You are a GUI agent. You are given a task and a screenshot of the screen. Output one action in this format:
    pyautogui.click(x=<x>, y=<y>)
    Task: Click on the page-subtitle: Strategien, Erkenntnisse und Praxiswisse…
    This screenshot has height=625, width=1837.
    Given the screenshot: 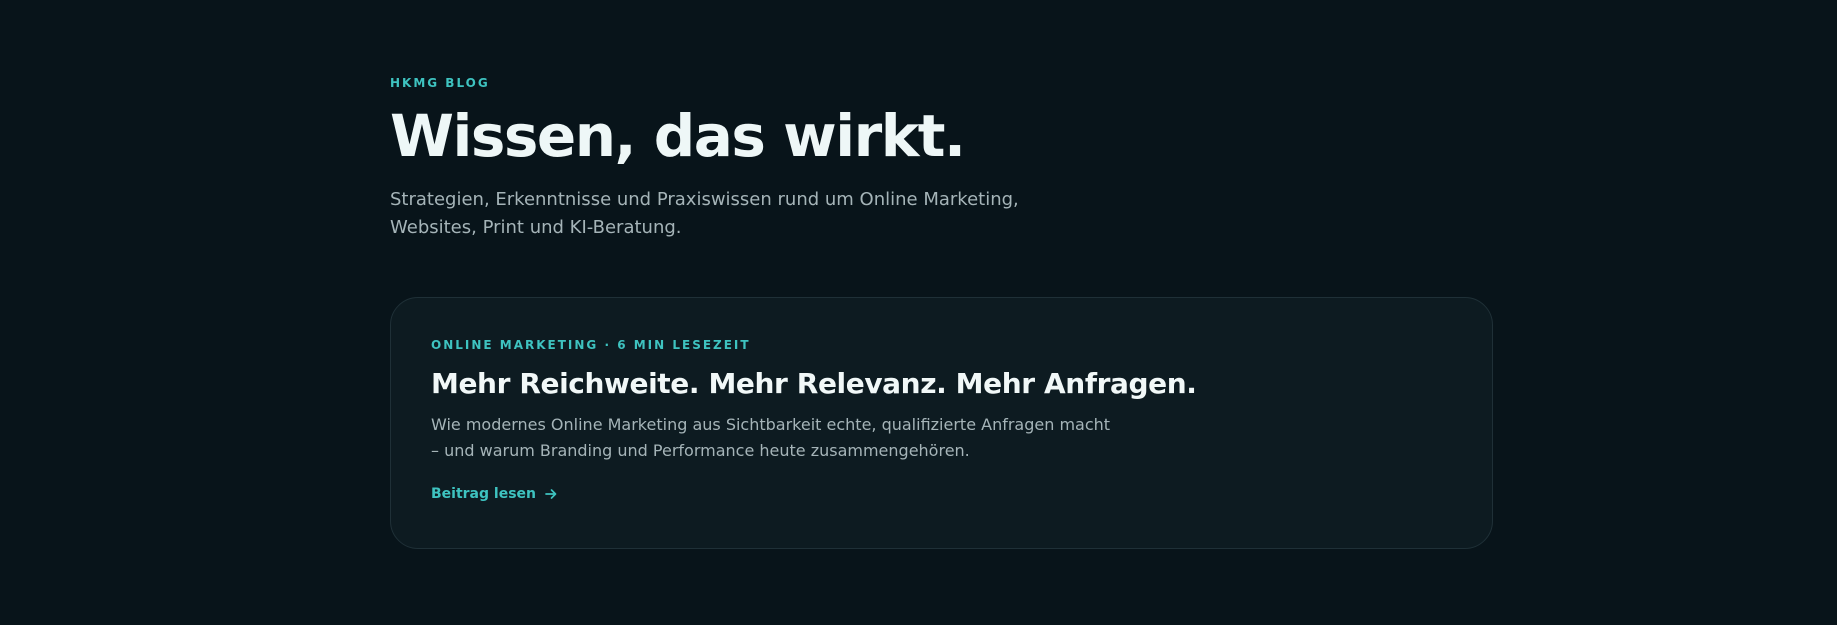 What is the action you would take?
    pyautogui.click(x=704, y=213)
    